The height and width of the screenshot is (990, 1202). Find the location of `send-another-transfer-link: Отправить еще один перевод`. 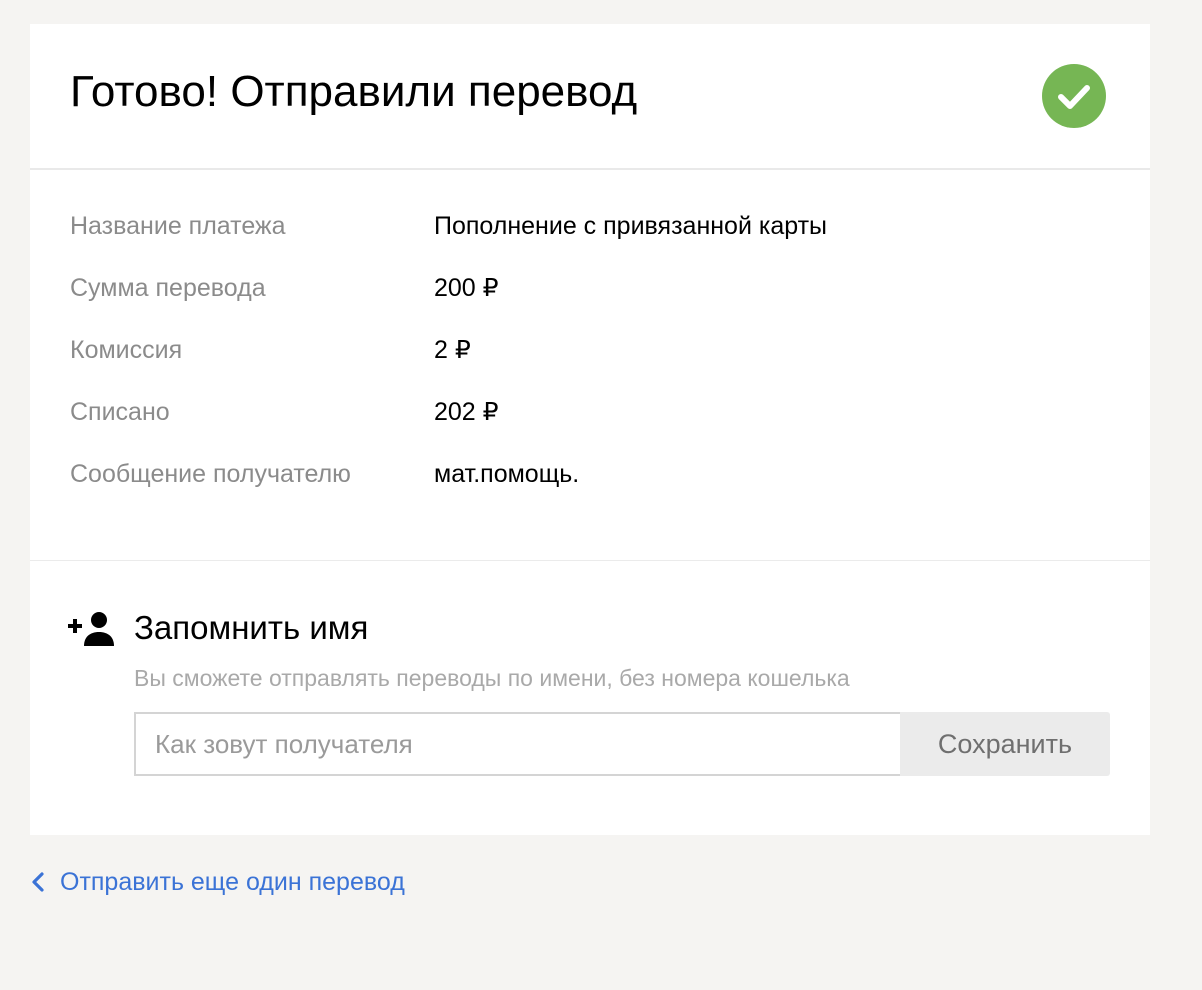

send-another-transfer-link: Отправить еще один перевод is located at coordinates (217, 882).